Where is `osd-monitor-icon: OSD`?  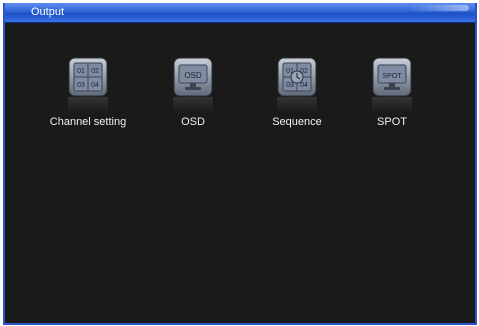
osd-monitor-icon: OSD is located at coordinates (193, 77).